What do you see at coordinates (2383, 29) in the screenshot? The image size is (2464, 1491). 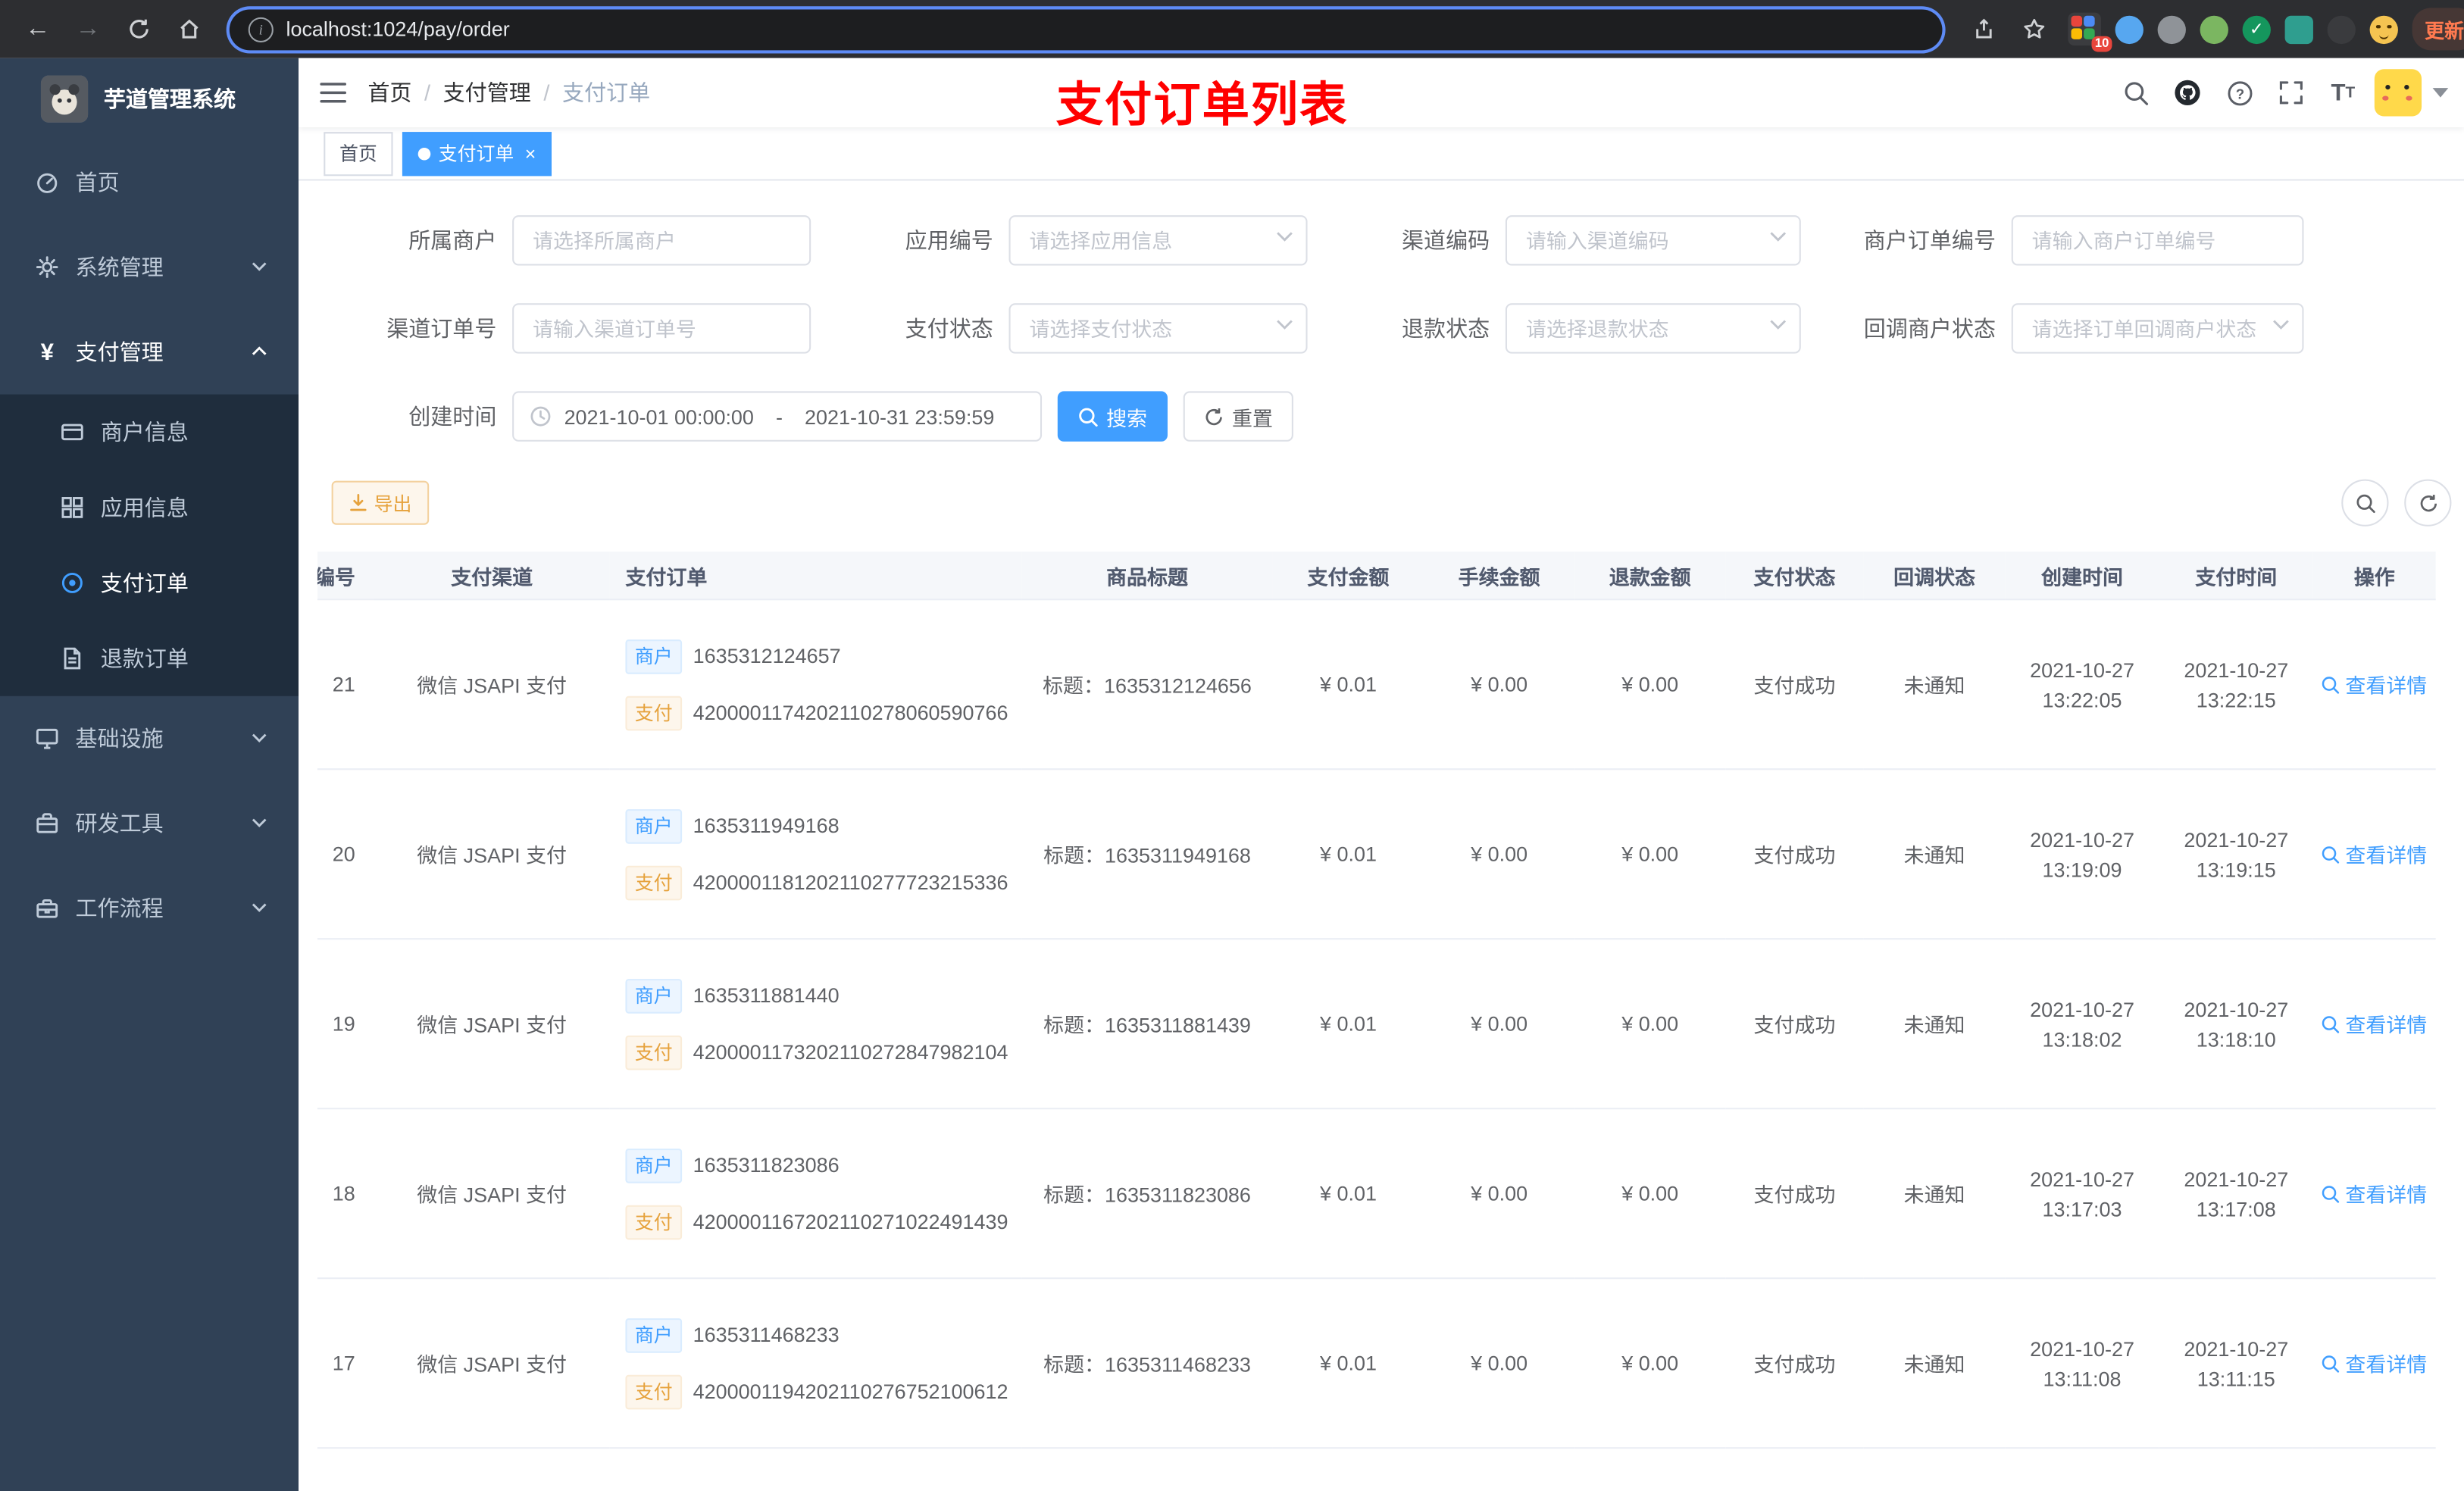 I see `profile-avatar-icon` at bounding box center [2383, 29].